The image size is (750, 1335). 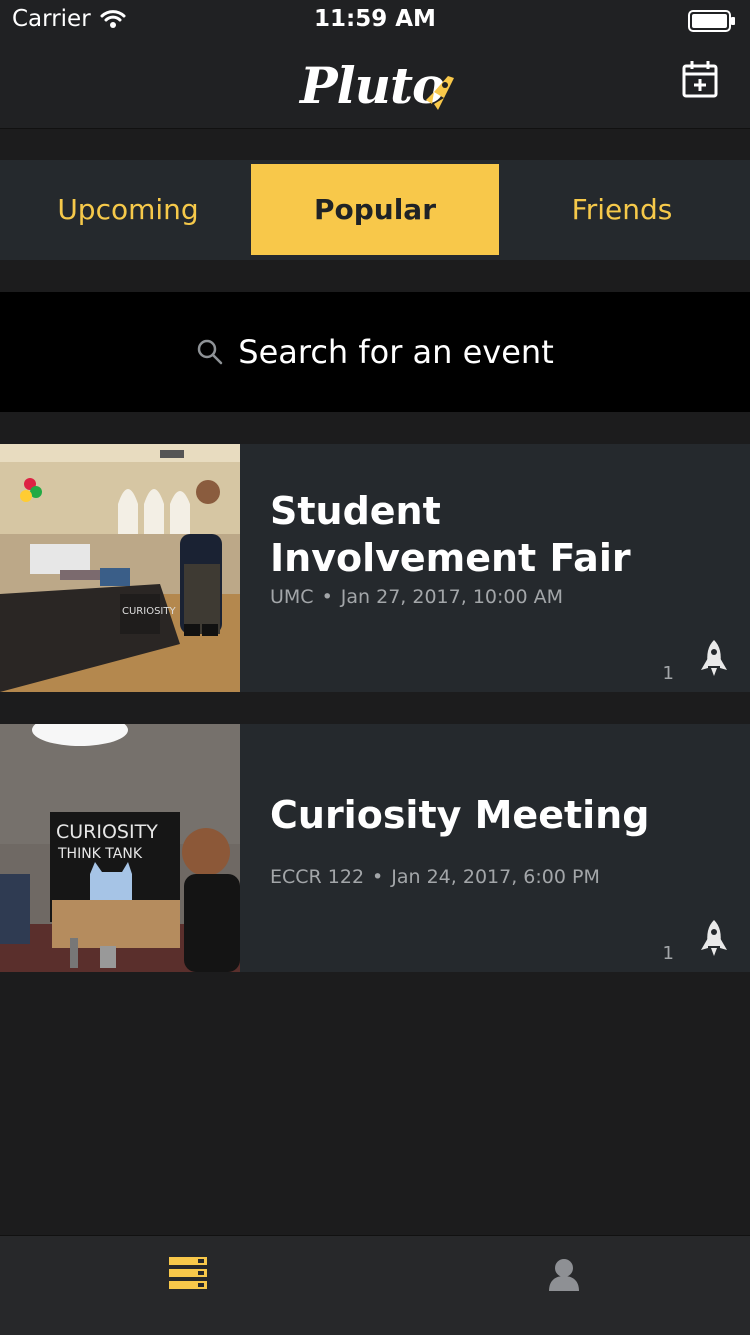 I want to click on status-time: 11:59 AM, so click(x=375, y=19).